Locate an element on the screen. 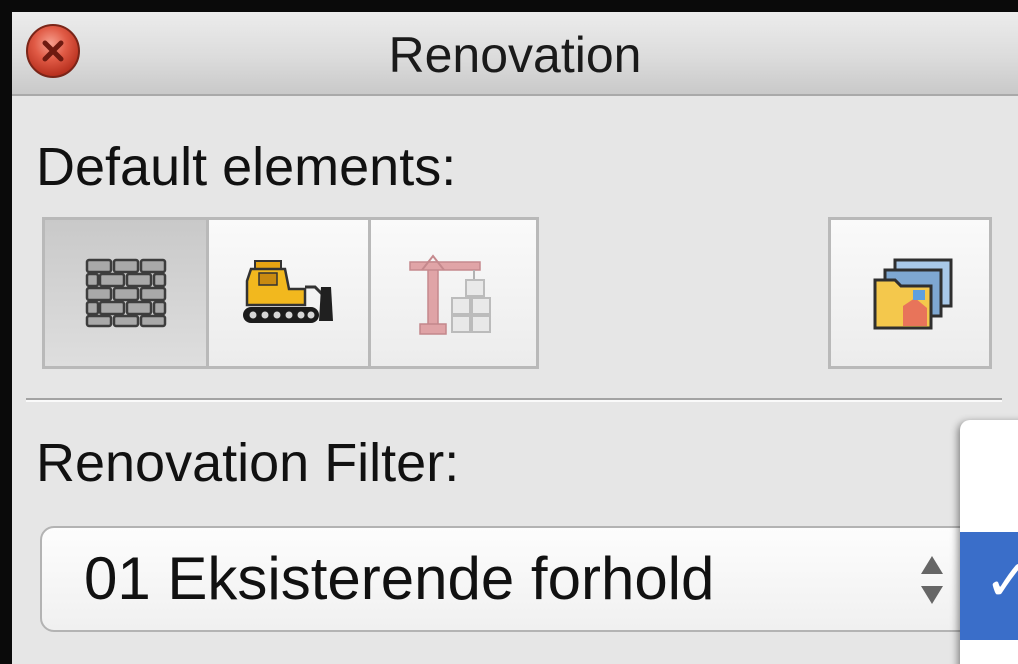  new-elements-button is located at coordinates (453, 293).